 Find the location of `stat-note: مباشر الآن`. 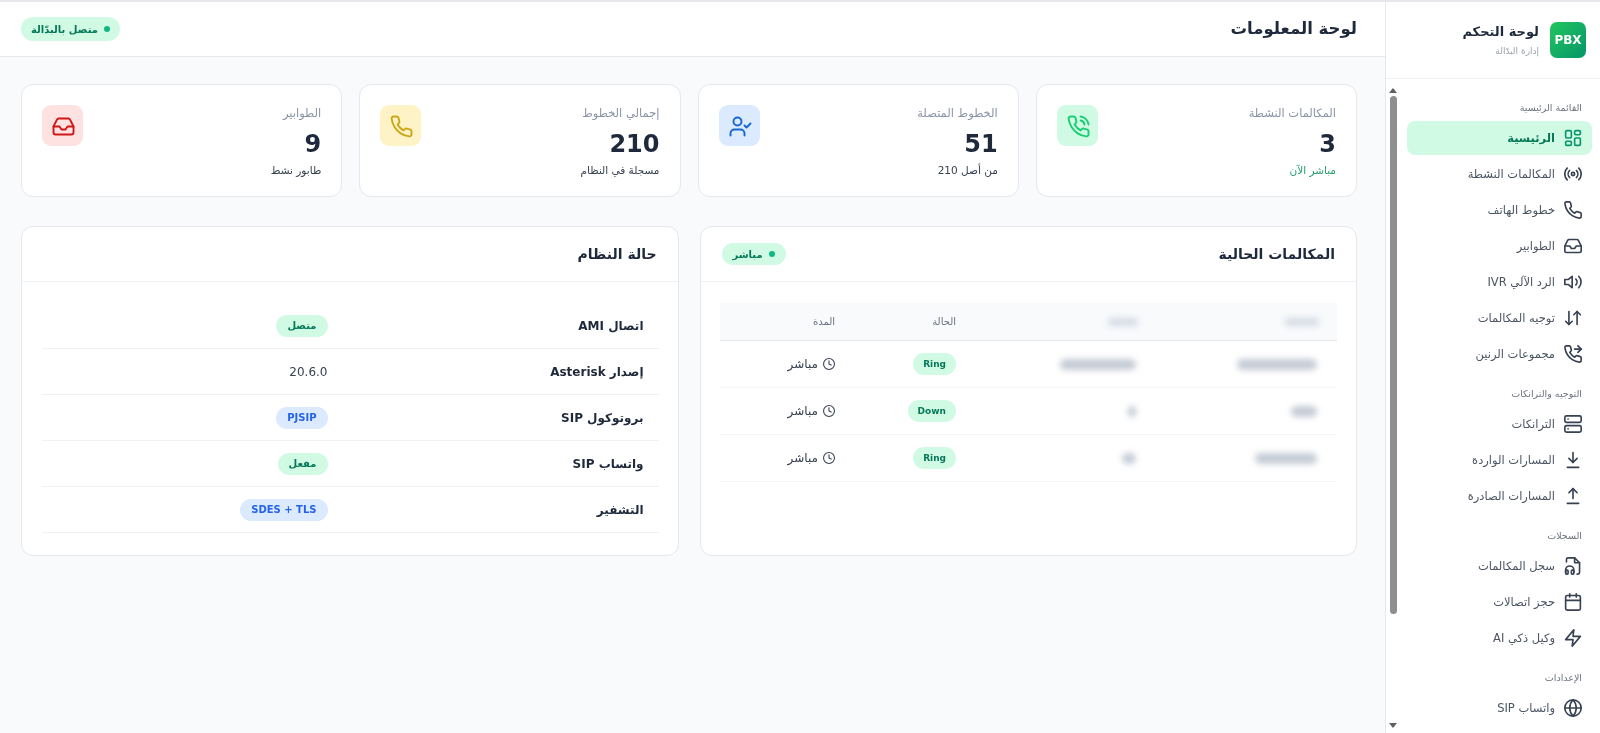

stat-note: مباشر الآن is located at coordinates (1312, 170).